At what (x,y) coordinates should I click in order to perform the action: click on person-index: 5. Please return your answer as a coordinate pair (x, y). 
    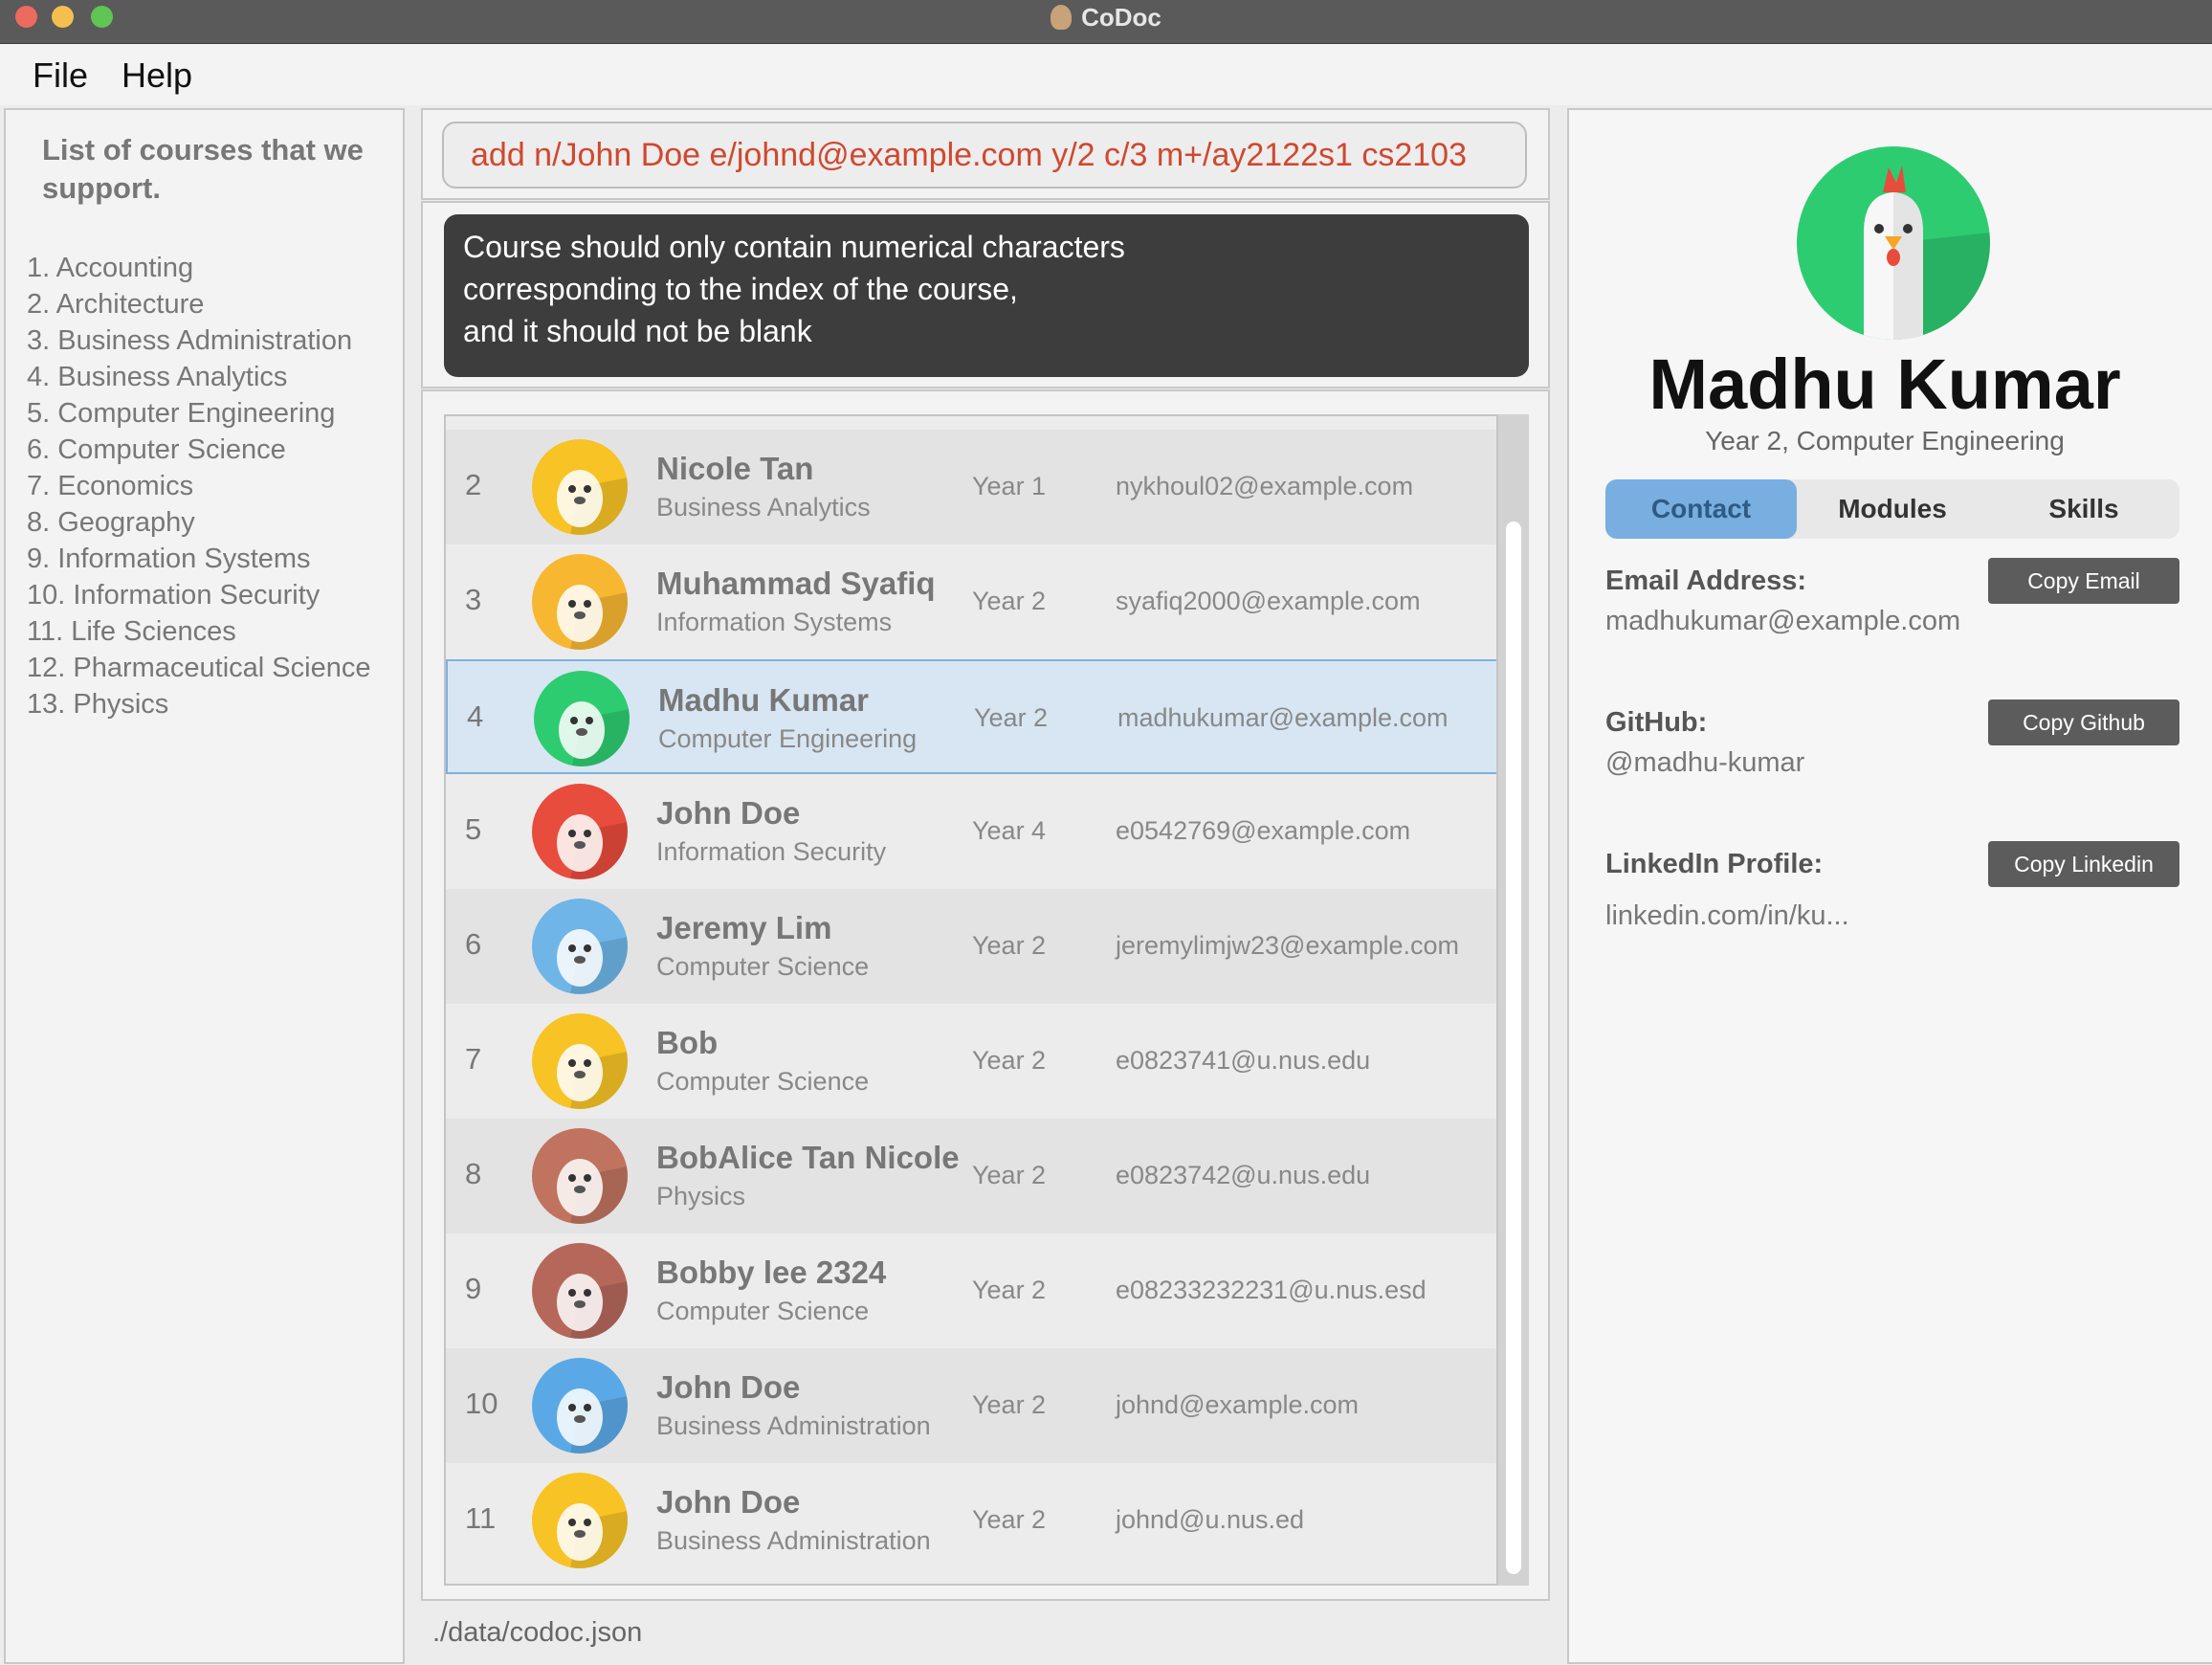
    Looking at the image, I should click on (473, 829).